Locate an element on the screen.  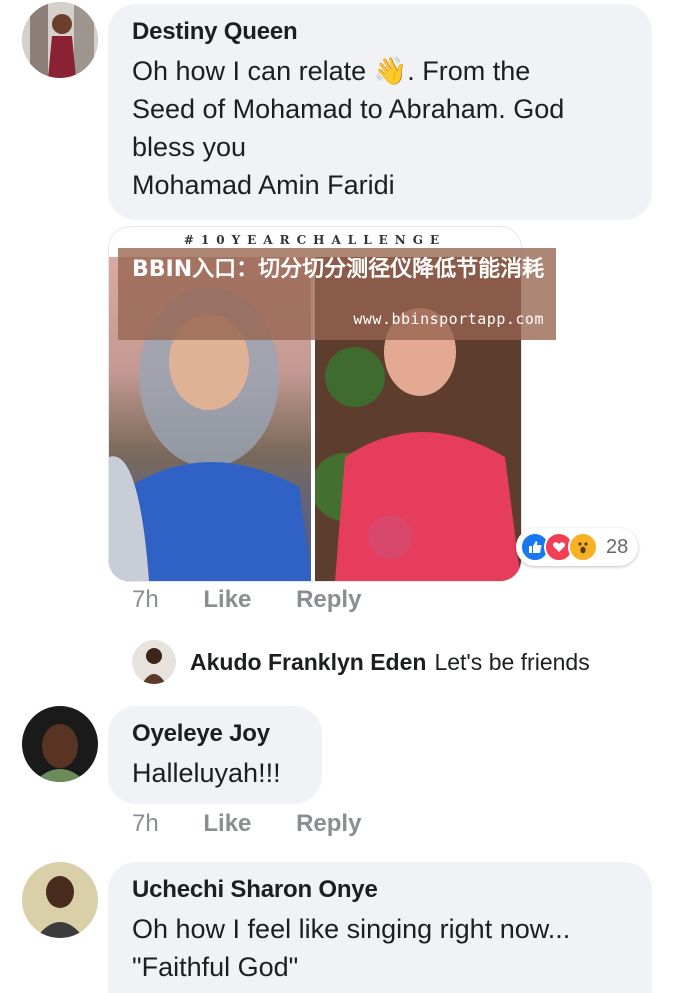
comment-text: Halleluyah!!! is located at coordinates (215, 773).